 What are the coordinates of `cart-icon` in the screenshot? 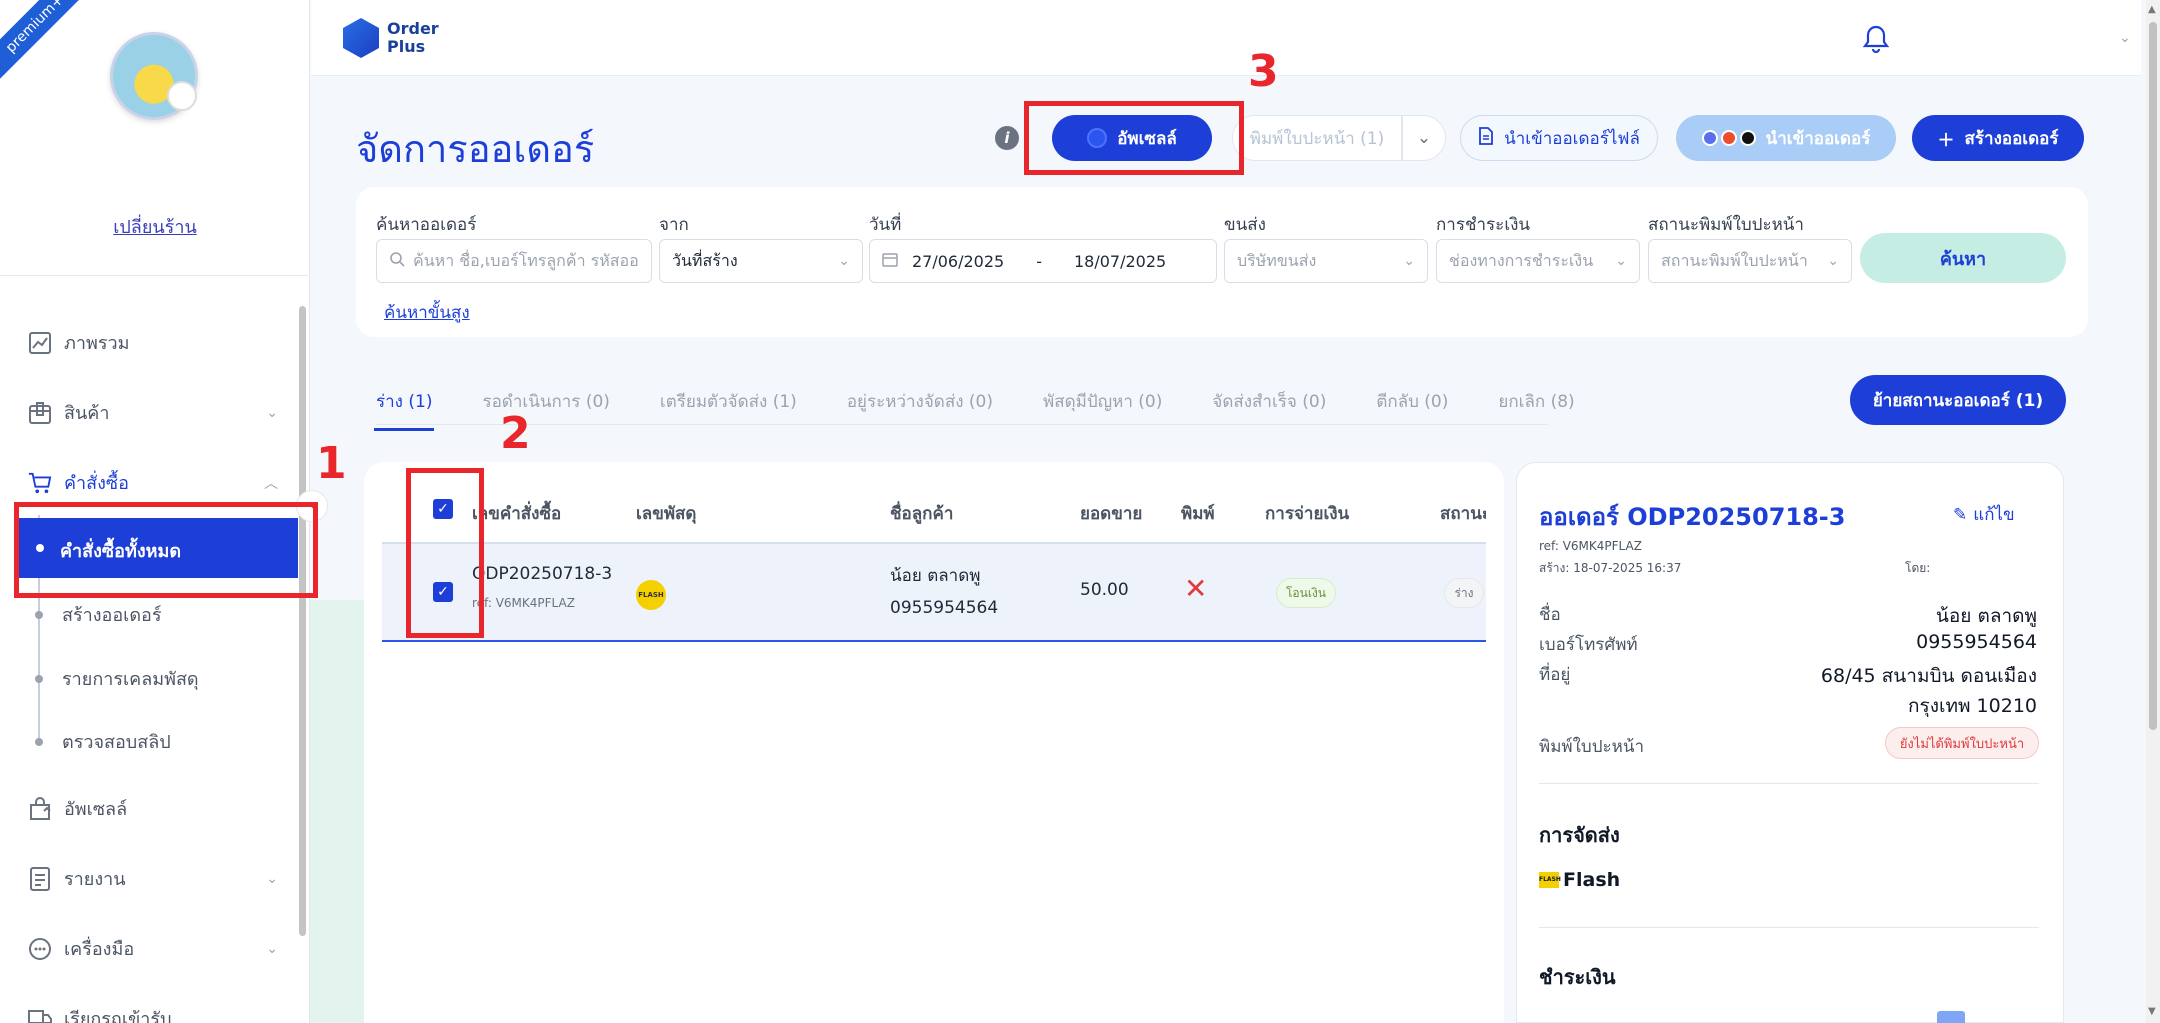 It's located at (40, 483).